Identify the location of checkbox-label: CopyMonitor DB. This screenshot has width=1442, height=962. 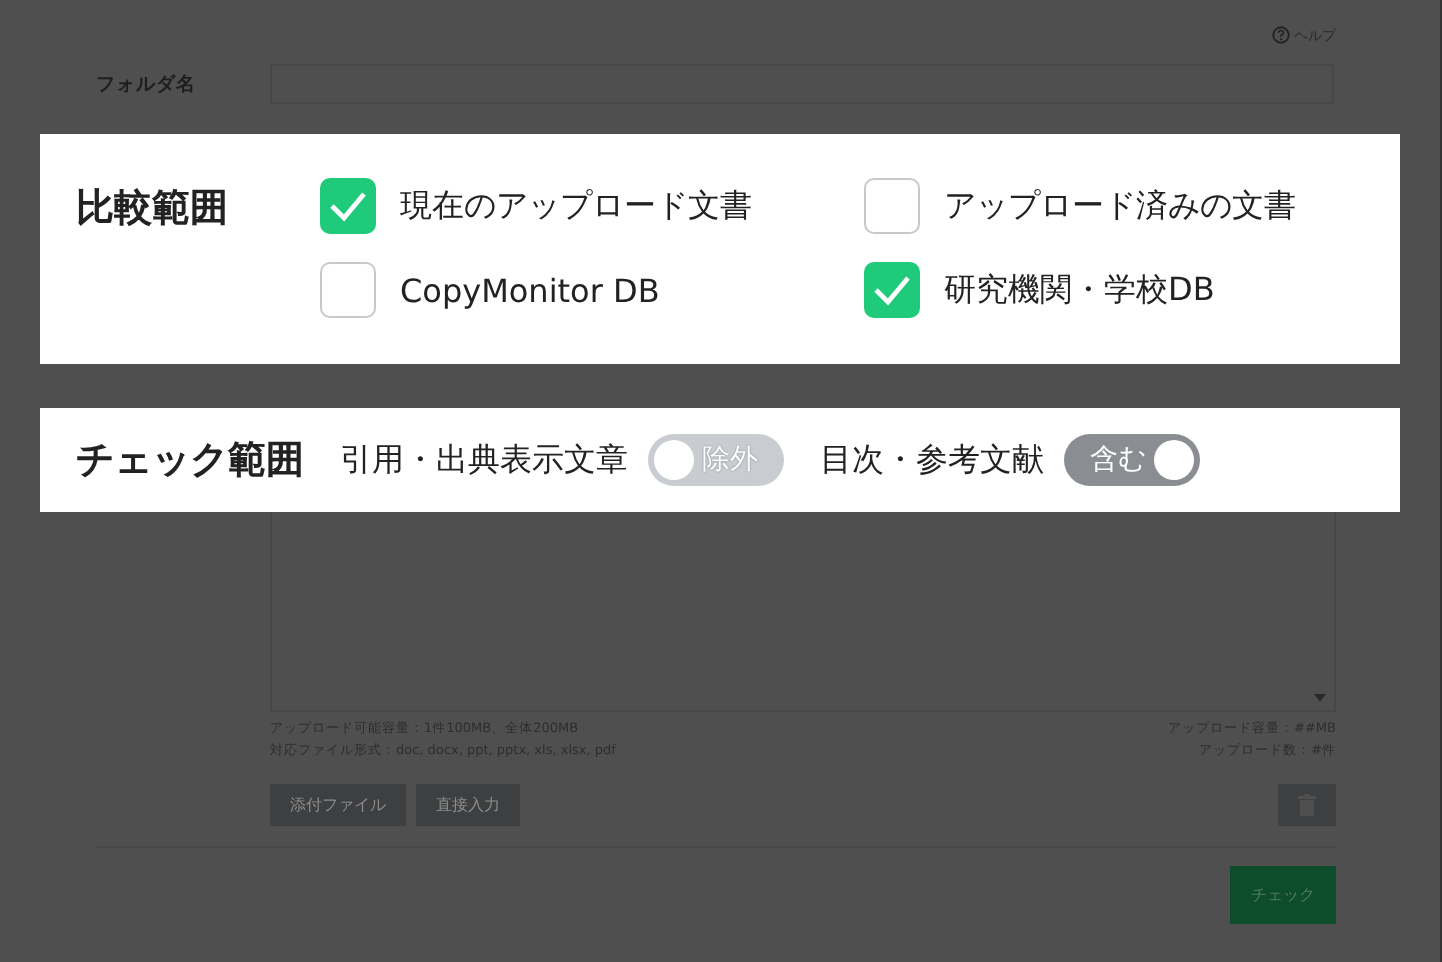
(530, 290).